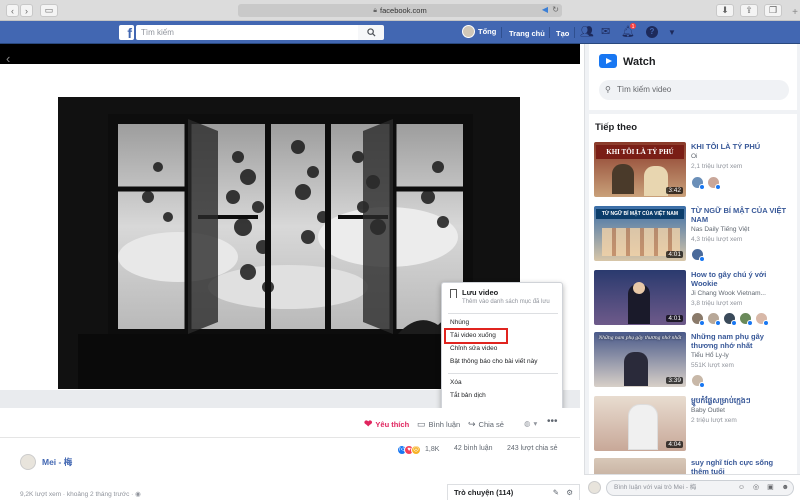  What do you see at coordinates (608, 61) in the screenshot?
I see `watch-logo-icon` at bounding box center [608, 61].